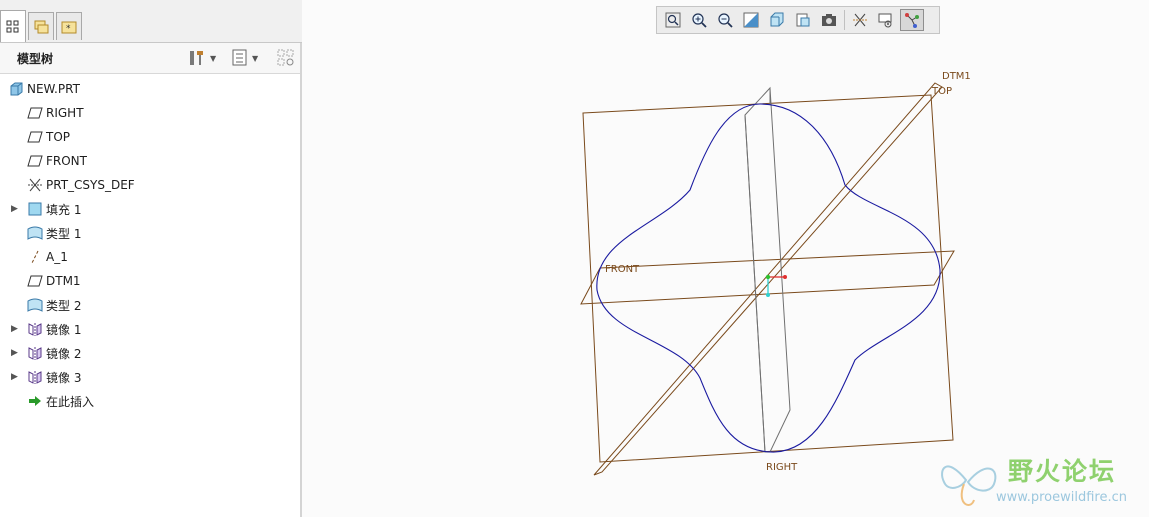 The width and height of the screenshot is (1149, 517). I want to click on saved-views-button, so click(803, 20).